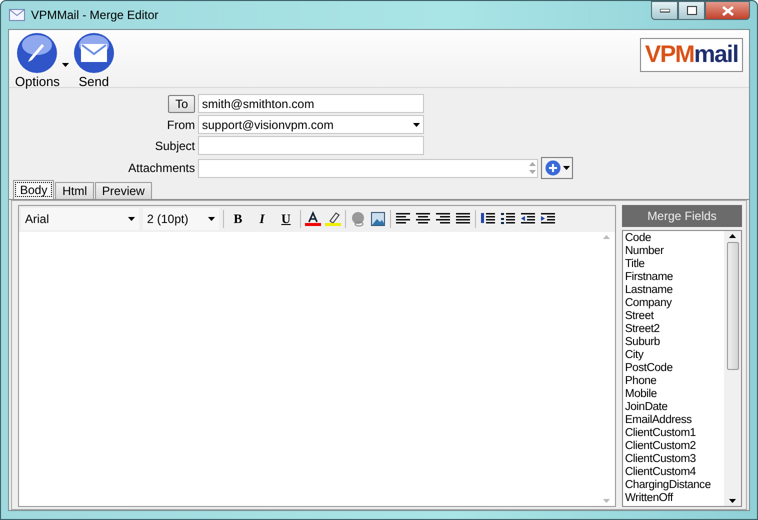 This screenshot has height=520, width=758. I want to click on highlighter-icon, so click(333, 219).